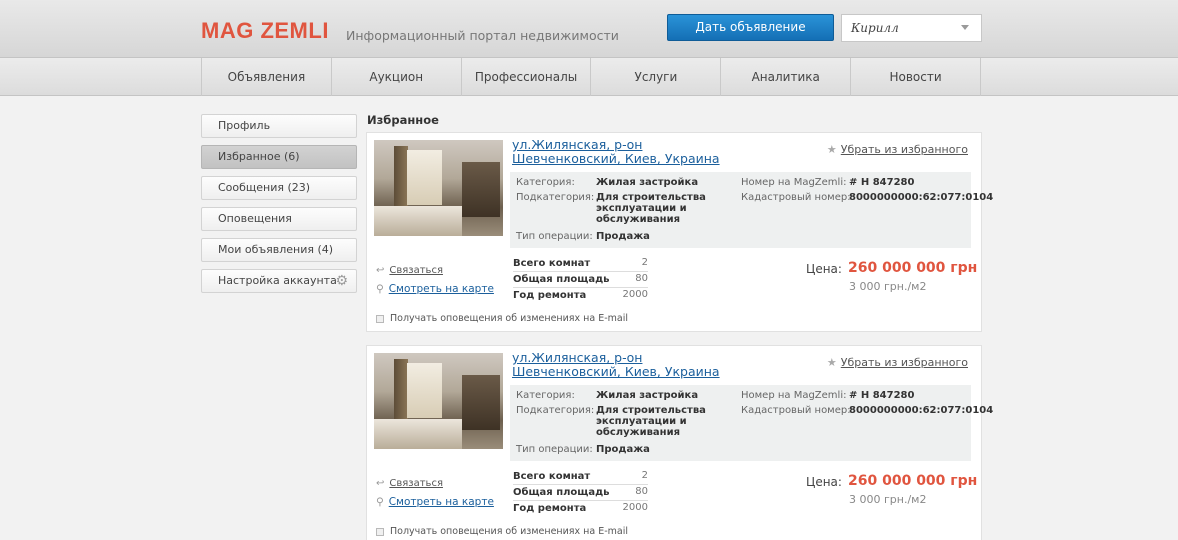  I want to click on nav-item-analytics: Аналитика, so click(786, 77).